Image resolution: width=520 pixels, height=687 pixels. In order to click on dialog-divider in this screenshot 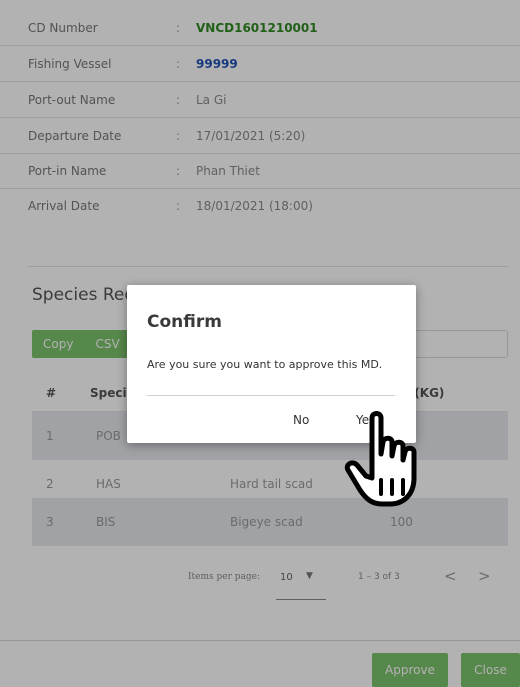, I will do `click(271, 395)`.